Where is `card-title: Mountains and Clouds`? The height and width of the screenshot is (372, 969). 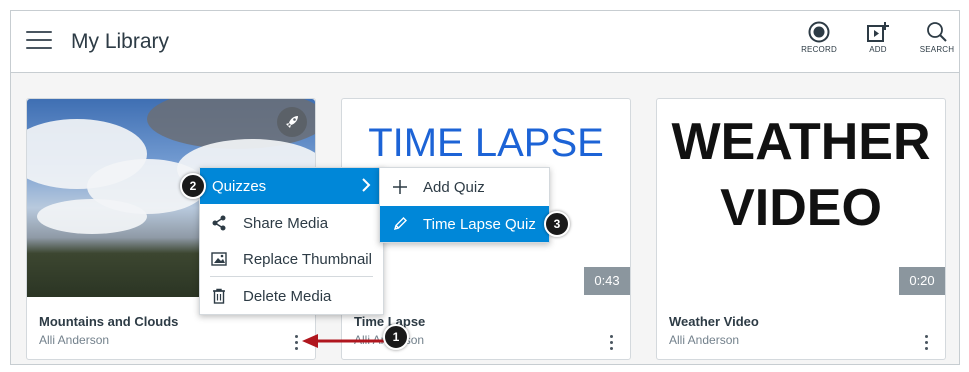 card-title: Mountains and Clouds is located at coordinates (108, 321).